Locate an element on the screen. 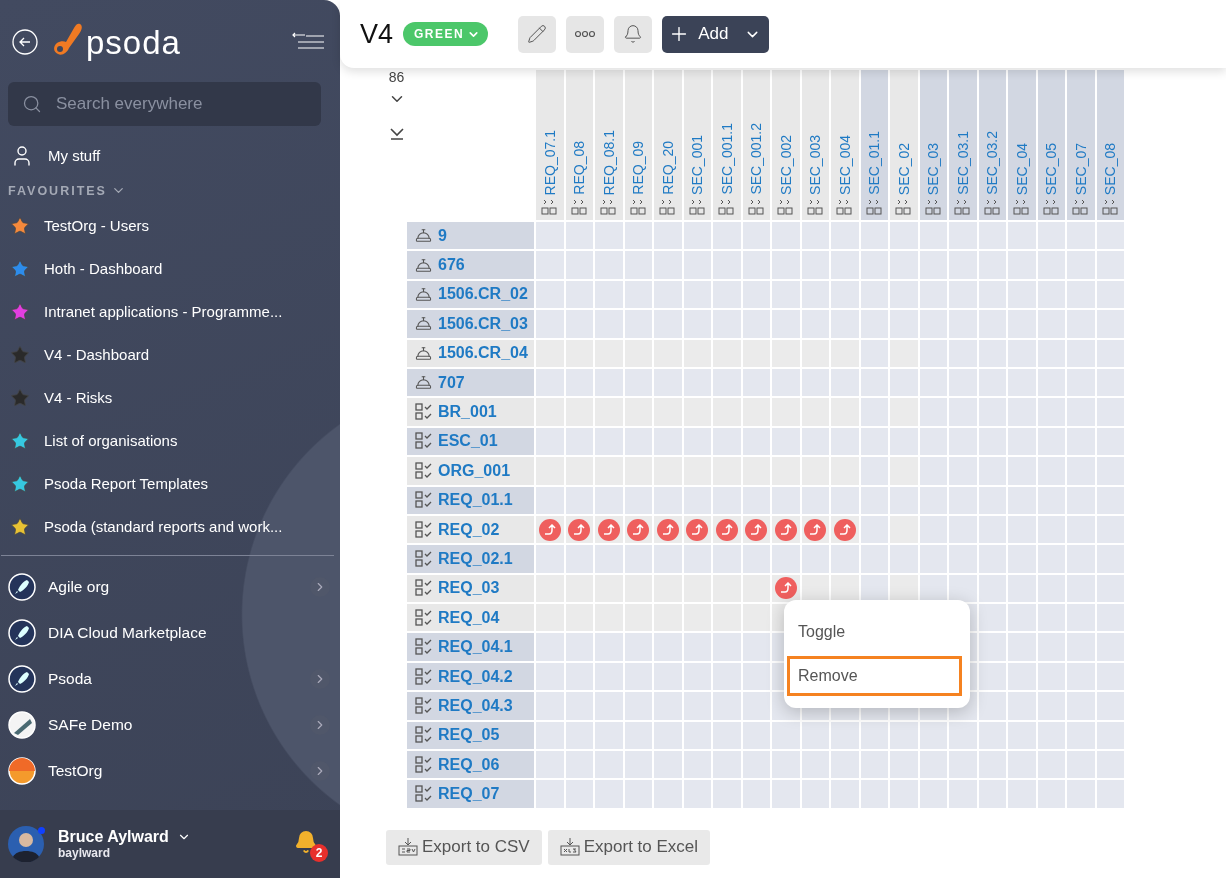  row-link: REQ_05 is located at coordinates (469, 735).